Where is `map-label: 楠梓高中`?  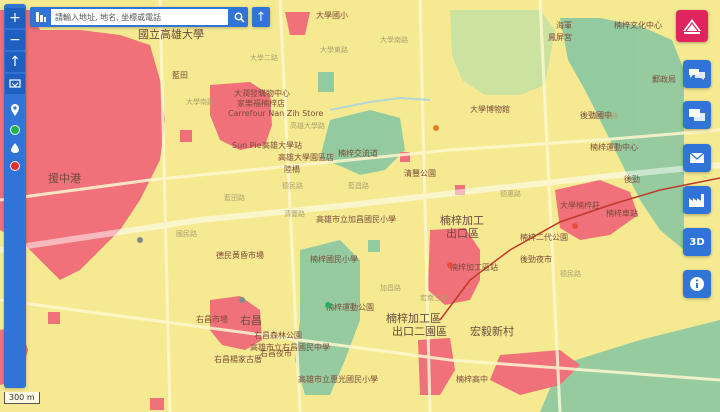 map-label: 楠梓高中 is located at coordinates (472, 379).